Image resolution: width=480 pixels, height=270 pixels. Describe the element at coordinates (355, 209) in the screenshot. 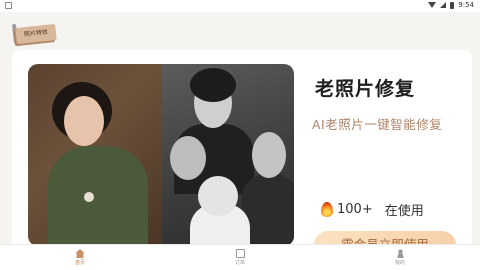

I see `usage-count: 100+` at that location.